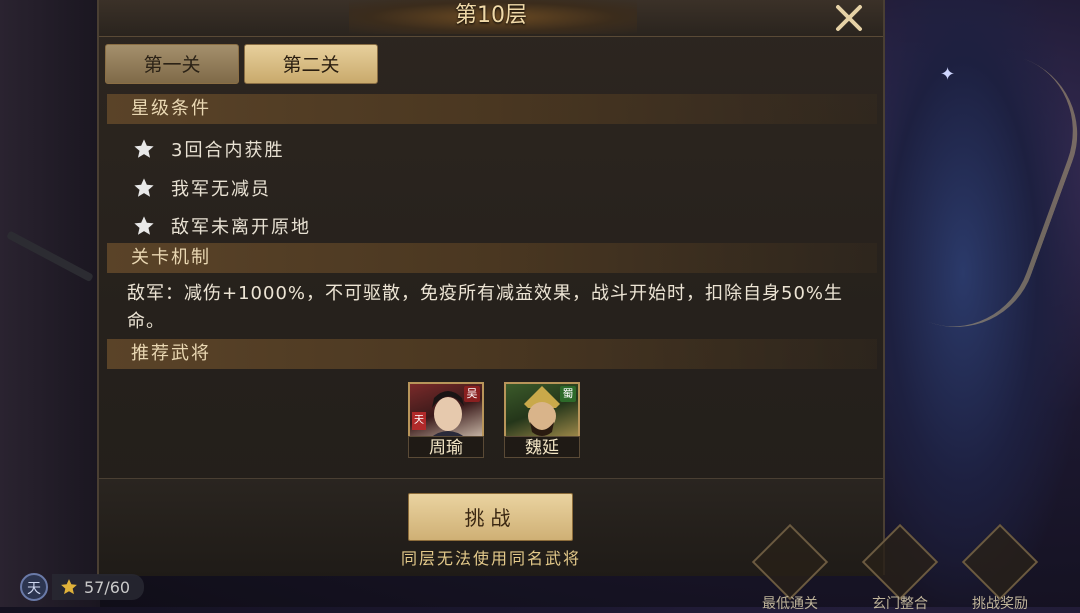 The width and height of the screenshot is (1080, 613). I want to click on gate-integrate-label: 玄门整合, so click(900, 604).